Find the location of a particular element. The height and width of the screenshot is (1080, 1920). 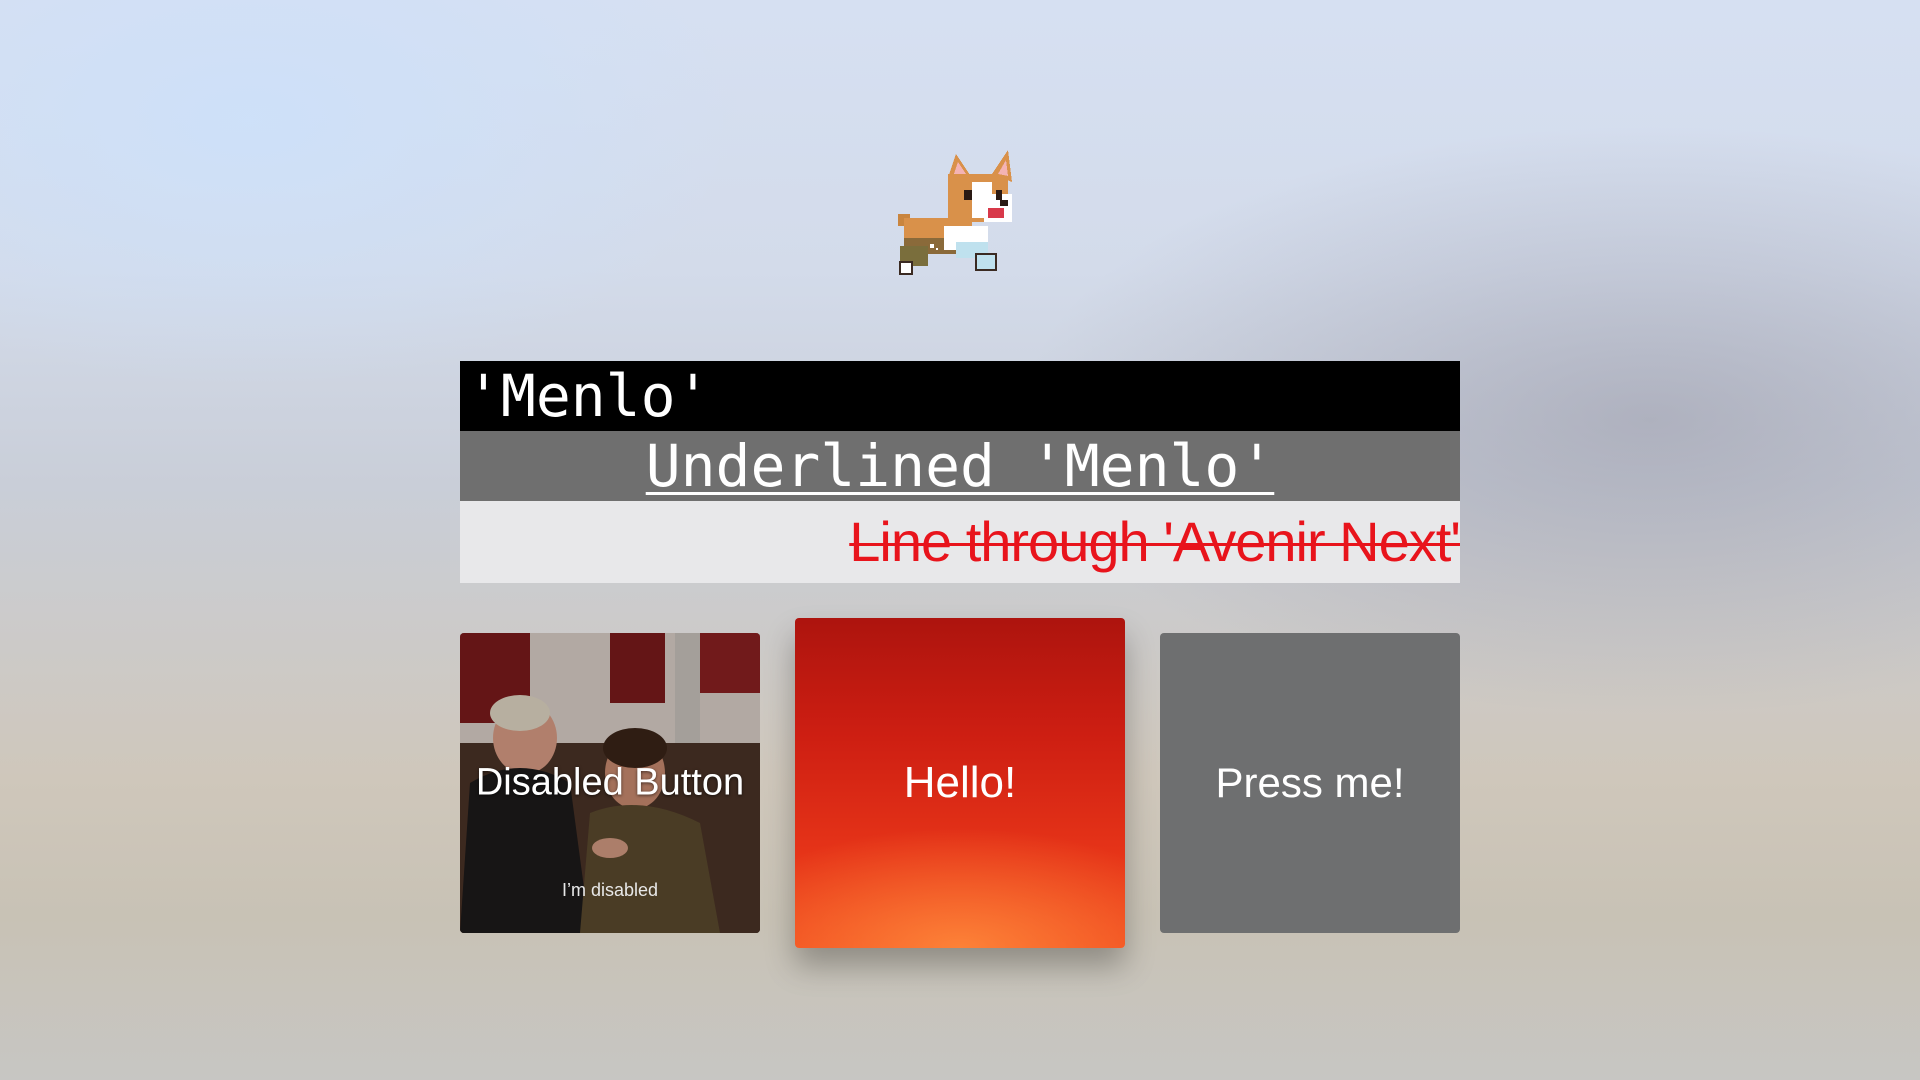

disabled-button-subtitle: I’m disabled is located at coordinates (610, 890).